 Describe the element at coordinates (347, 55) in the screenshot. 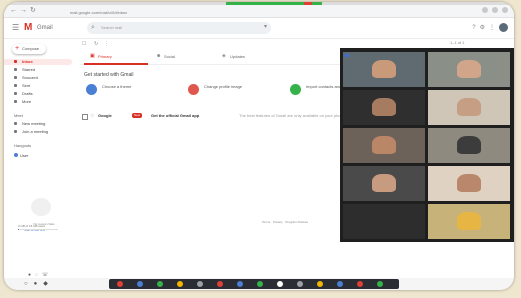

I see `pin-icon` at that location.